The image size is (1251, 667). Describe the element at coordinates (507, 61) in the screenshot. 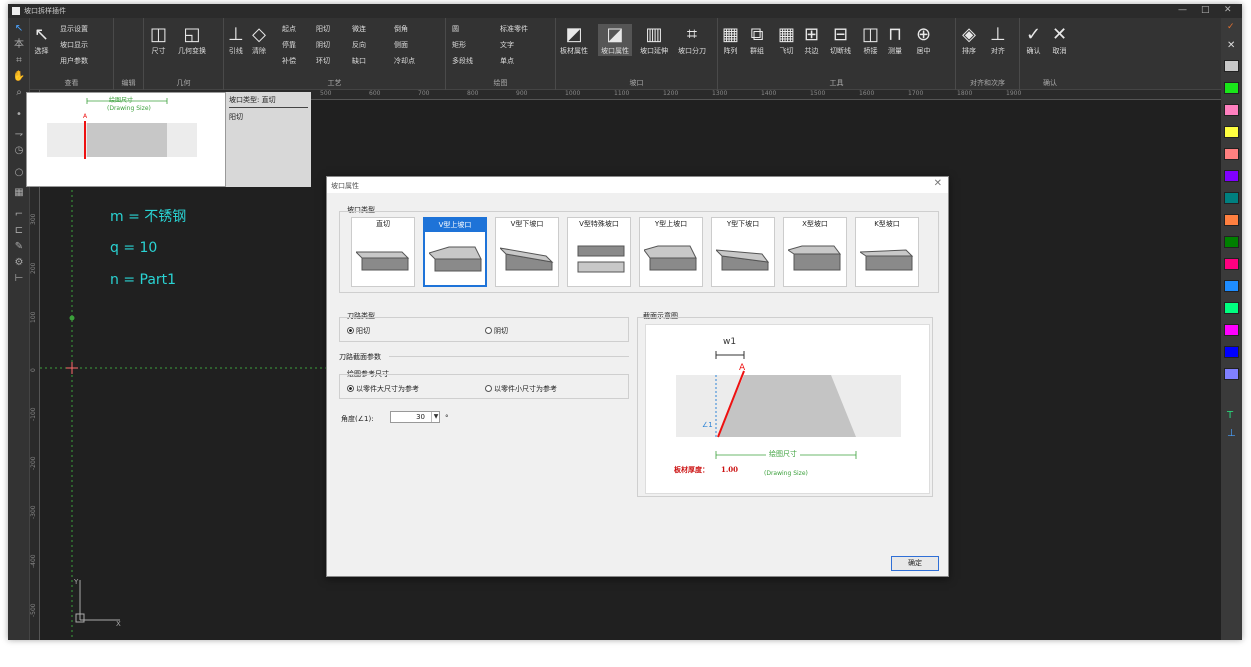

I see `single-point-button: 单点` at that location.